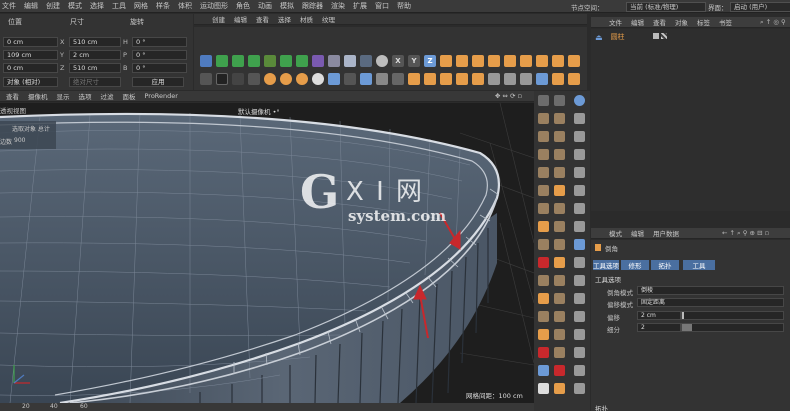 Image resolution: width=790 pixels, height=411 pixels. Describe the element at coordinates (526, 61) in the screenshot. I see `model-mode-icon` at that location.